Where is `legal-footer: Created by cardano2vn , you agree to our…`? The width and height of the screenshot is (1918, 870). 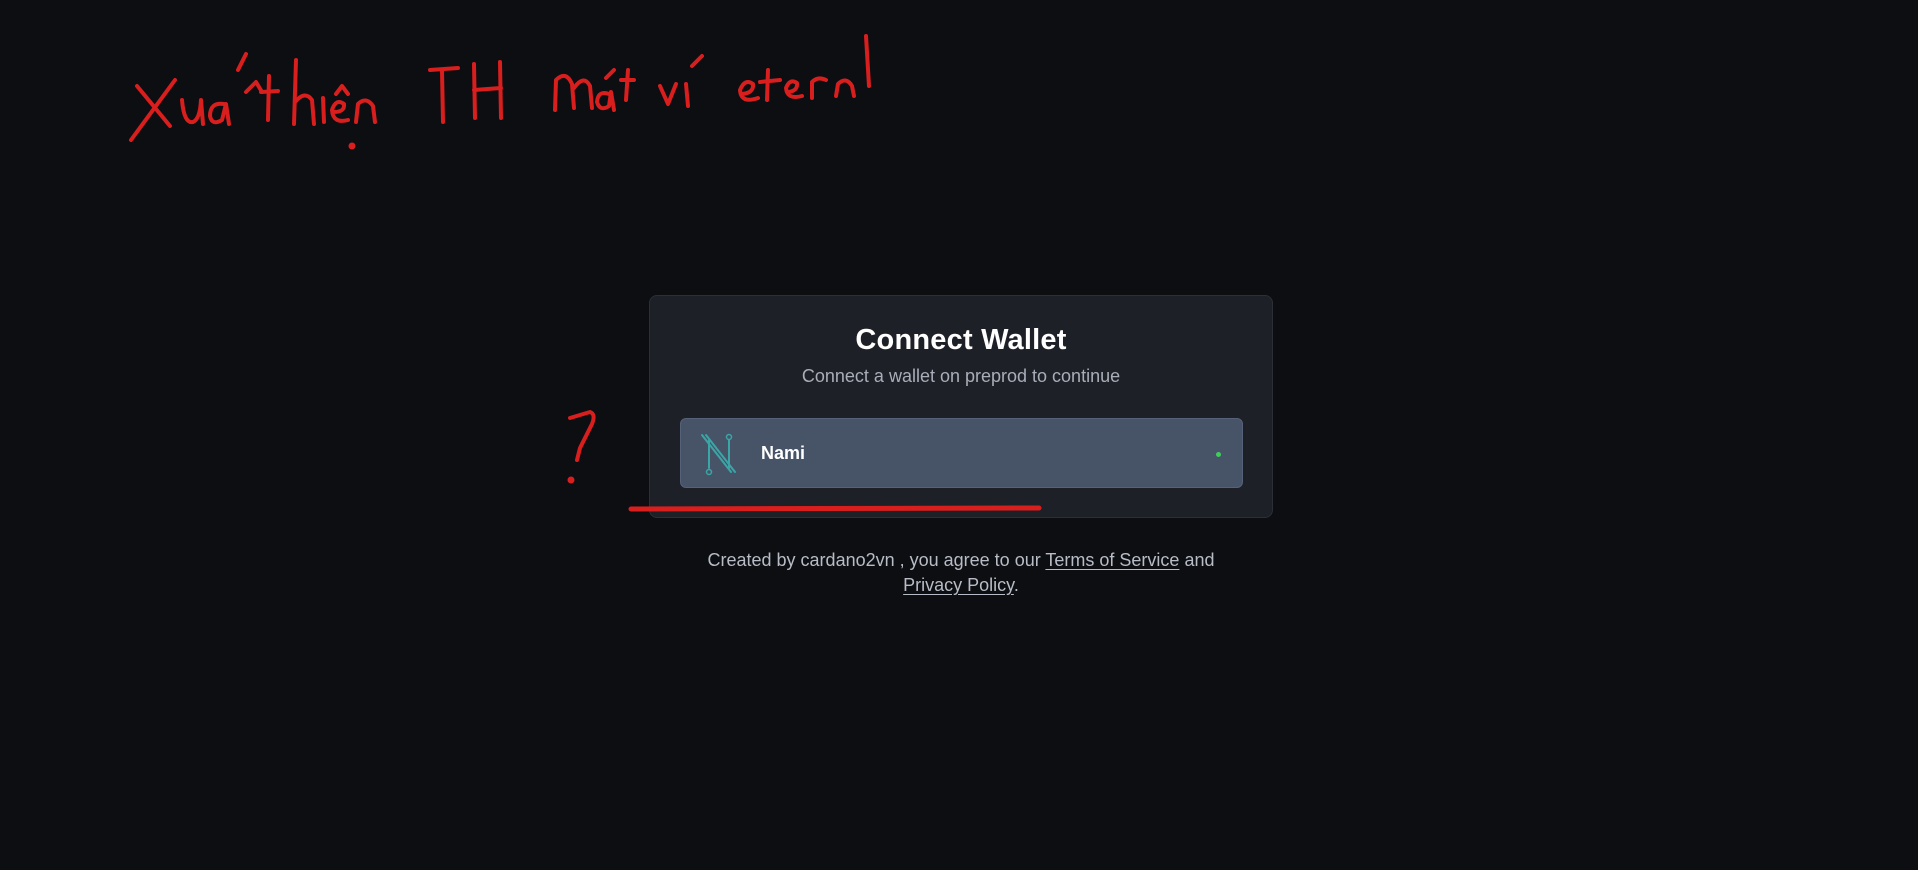 legal-footer: Created by cardano2vn , you agree to our… is located at coordinates (961, 573).